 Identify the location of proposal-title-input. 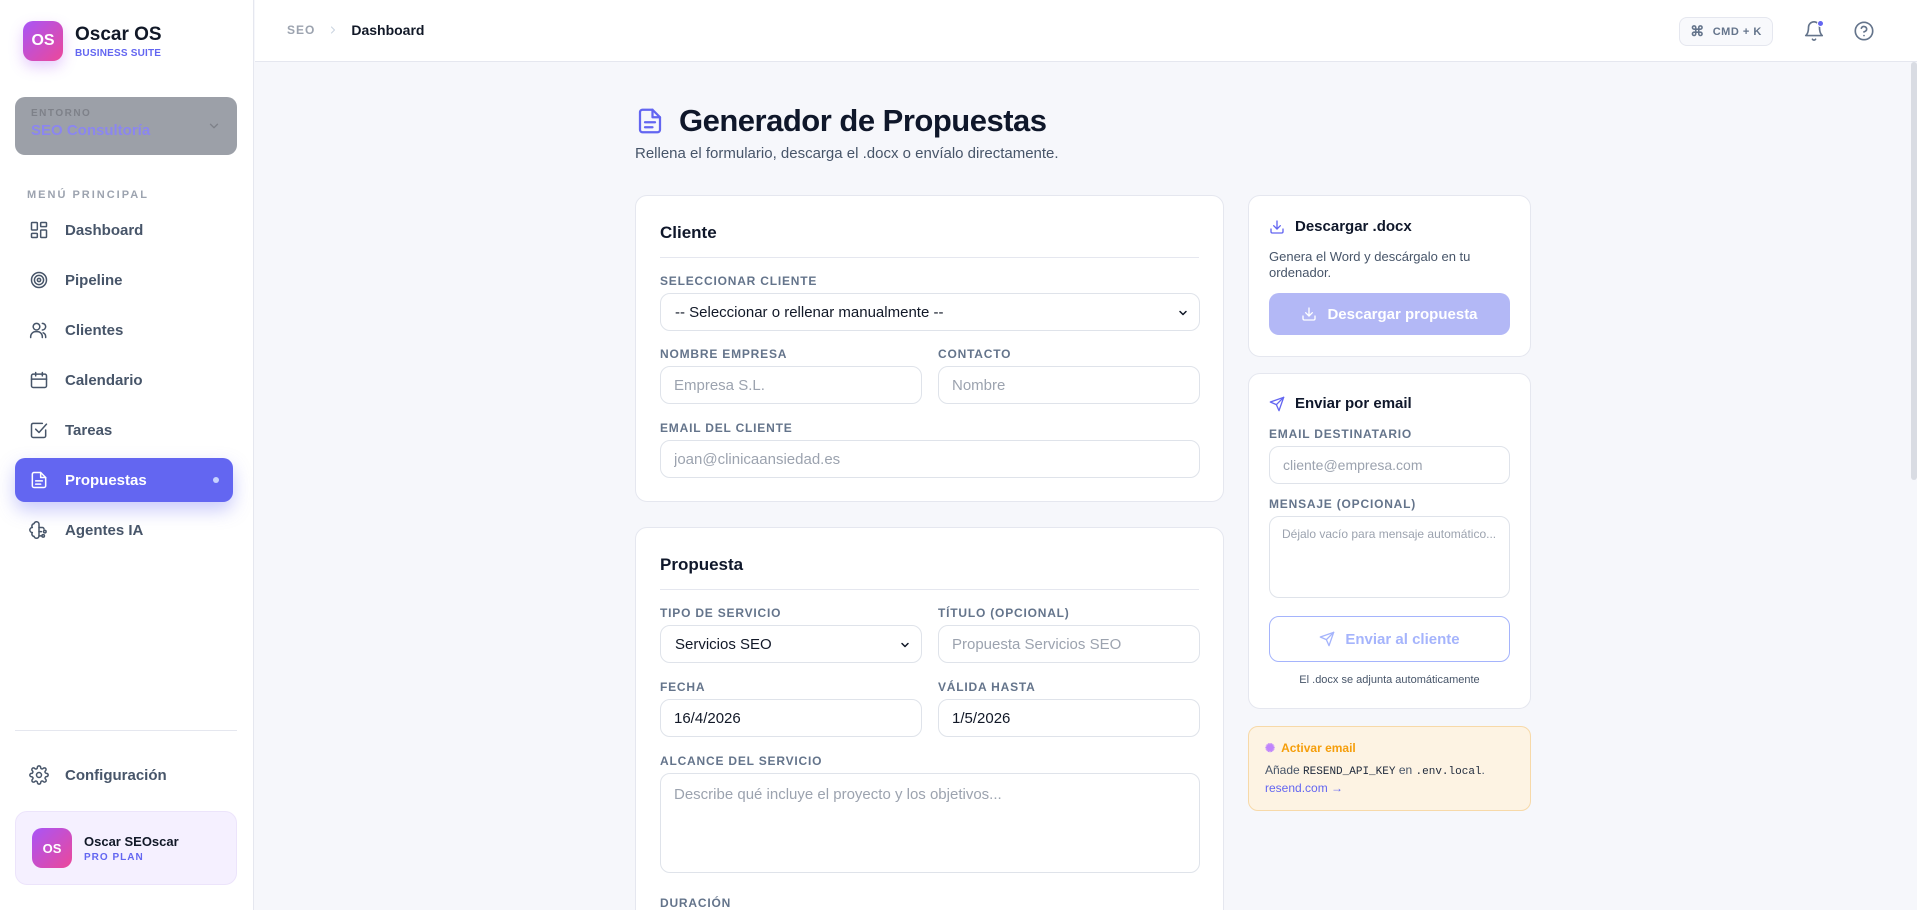
(1069, 644).